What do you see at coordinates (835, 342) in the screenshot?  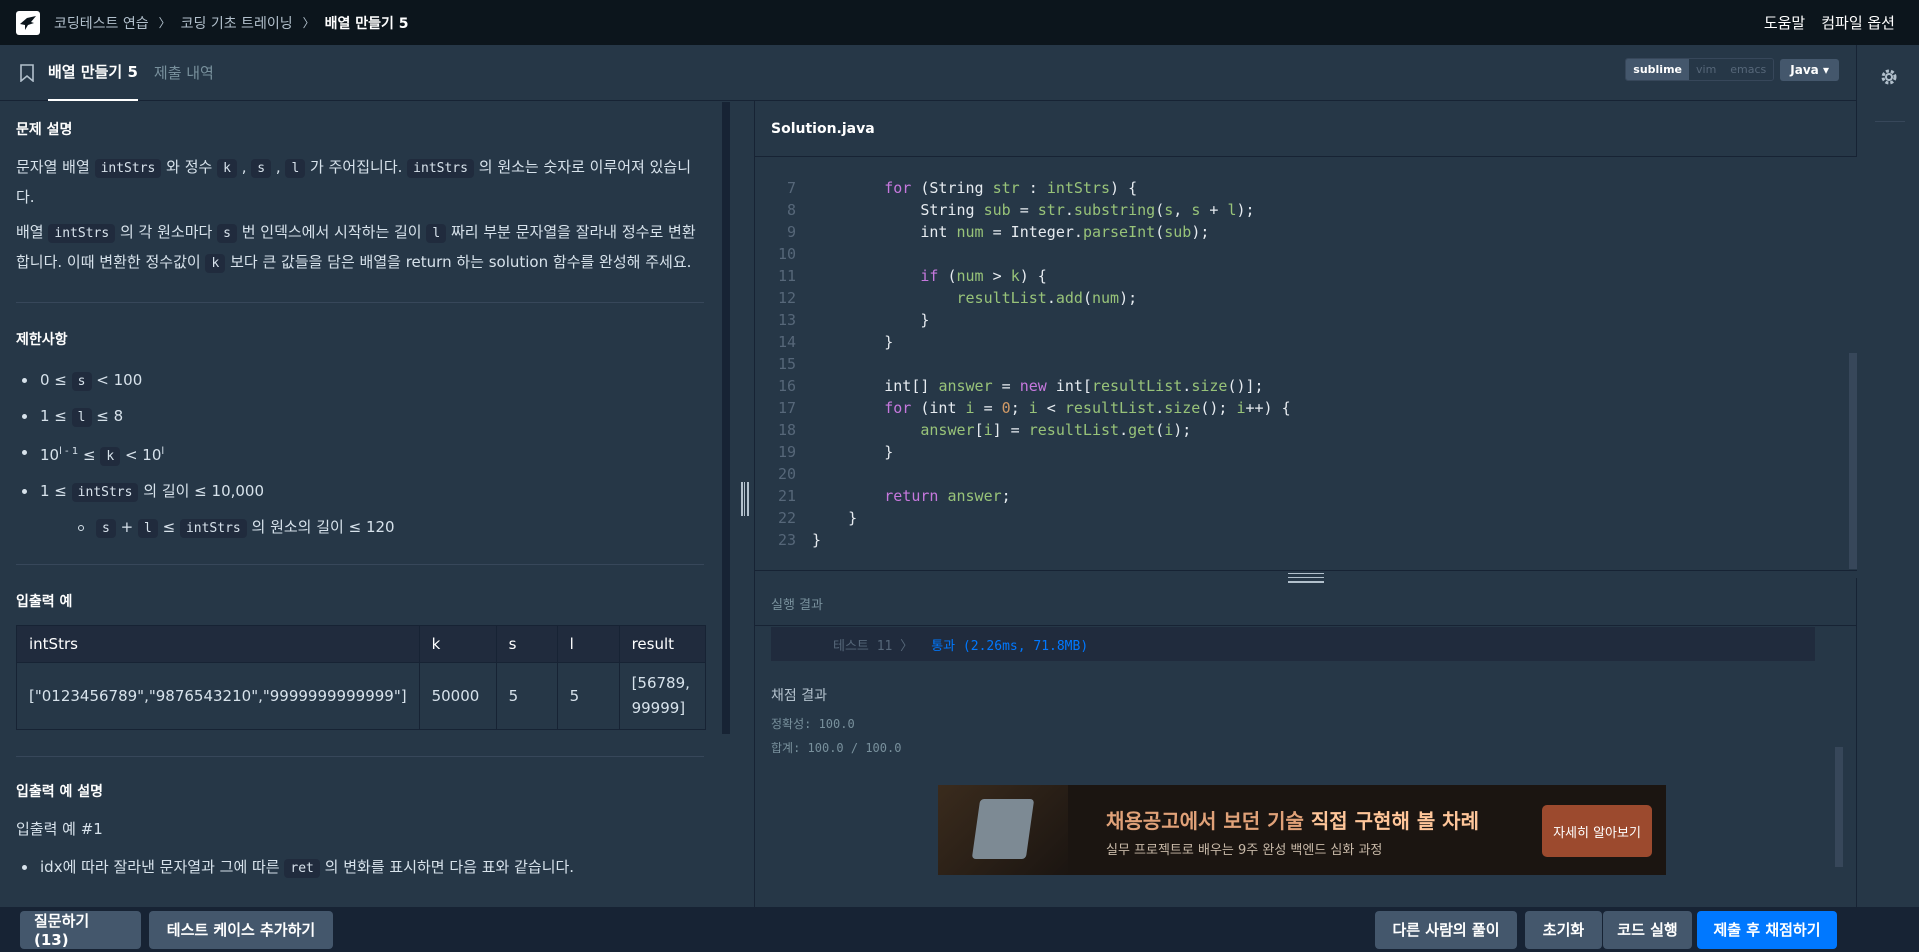 I see `code-line: 14 }` at bounding box center [835, 342].